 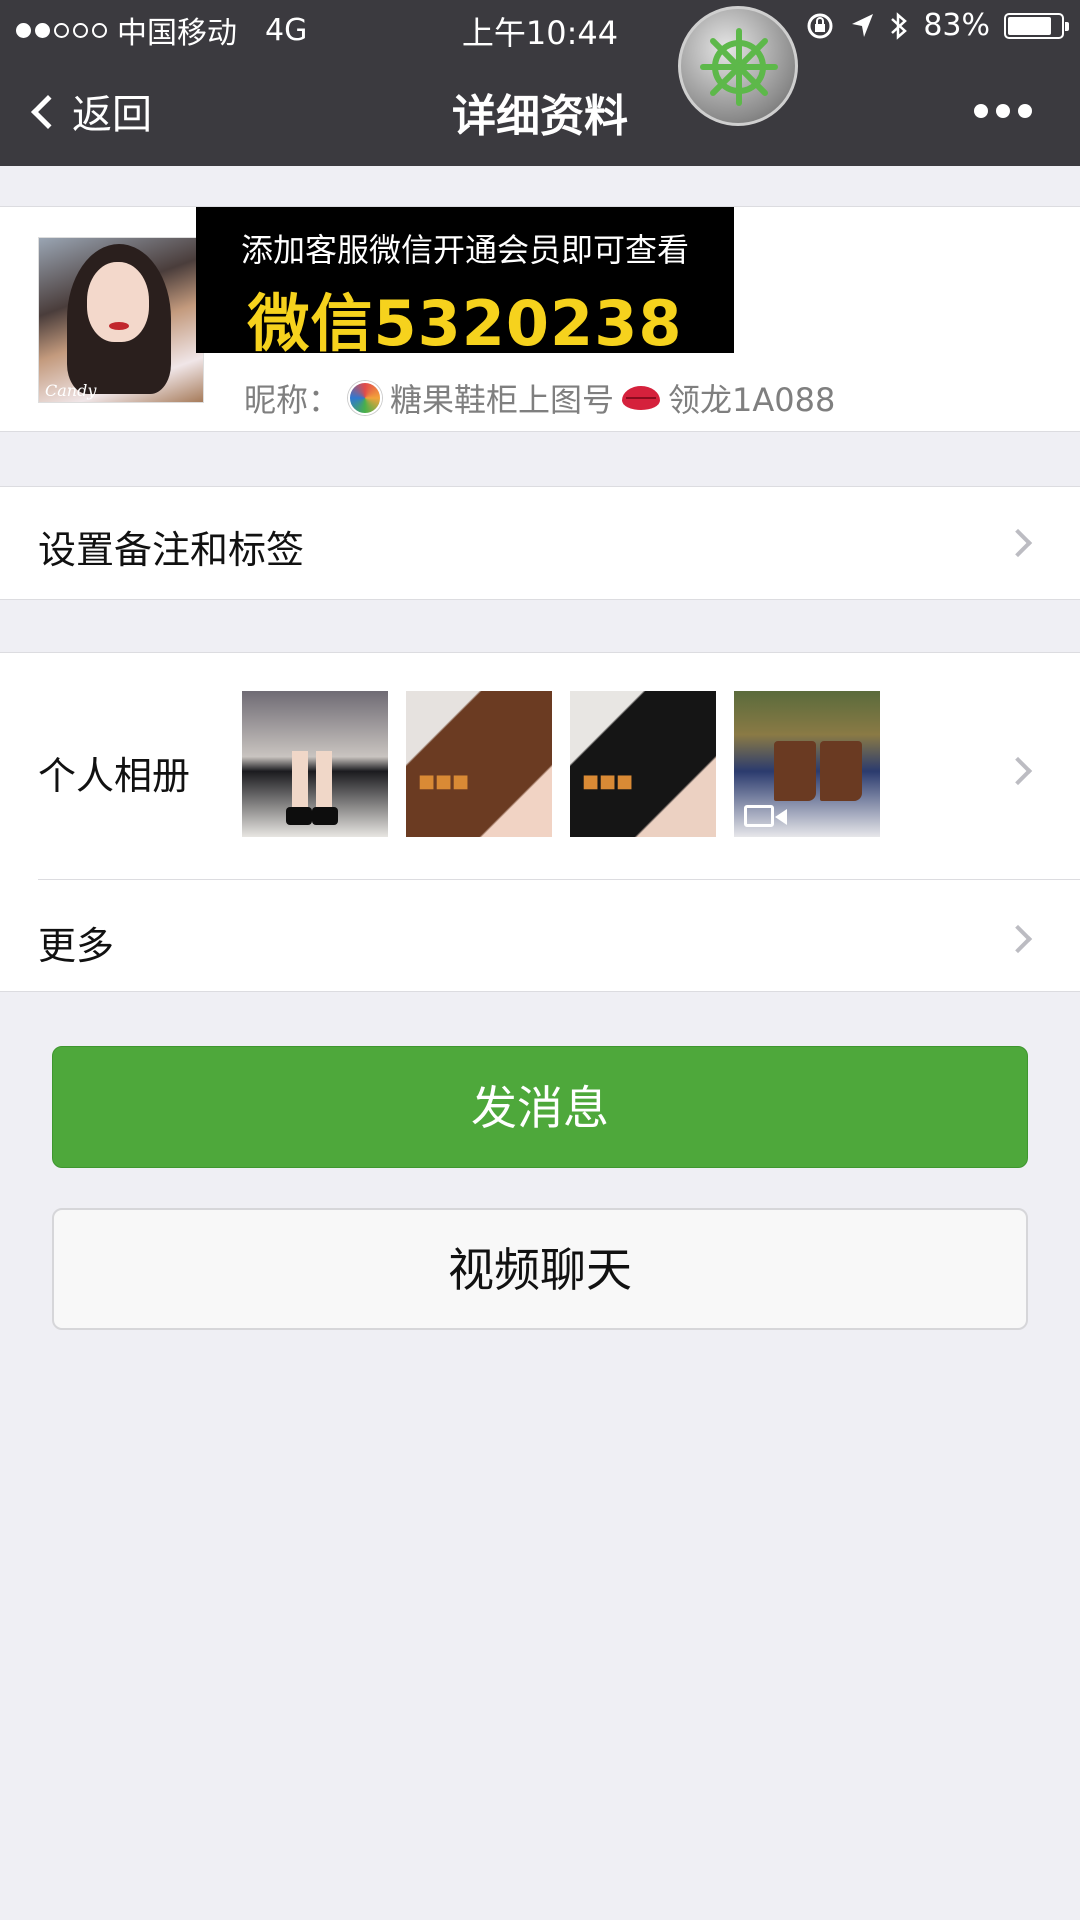 I want to click on battery-percent: 83%, so click(x=956, y=25).